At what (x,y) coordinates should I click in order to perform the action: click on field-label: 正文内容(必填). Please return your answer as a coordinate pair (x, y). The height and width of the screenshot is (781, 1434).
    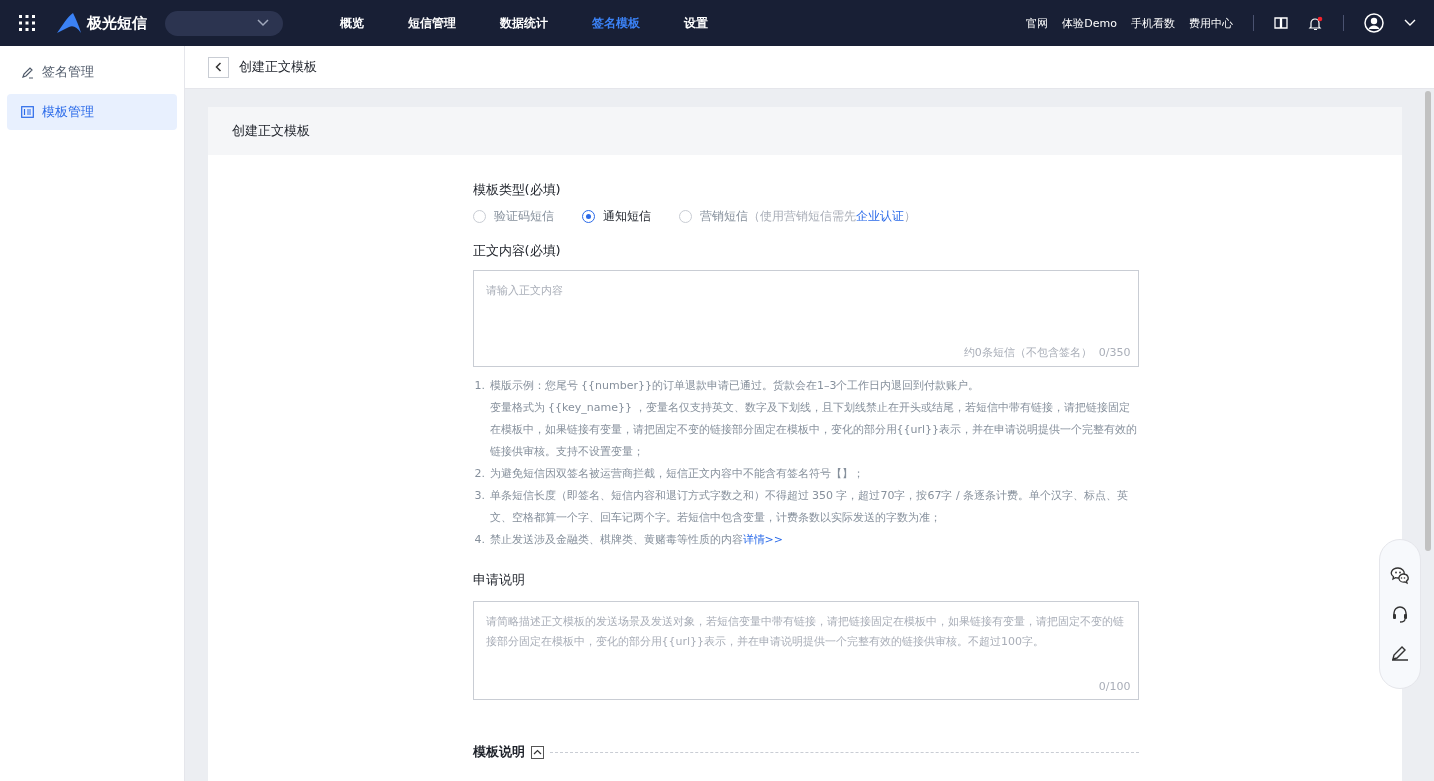
    Looking at the image, I should click on (517, 251).